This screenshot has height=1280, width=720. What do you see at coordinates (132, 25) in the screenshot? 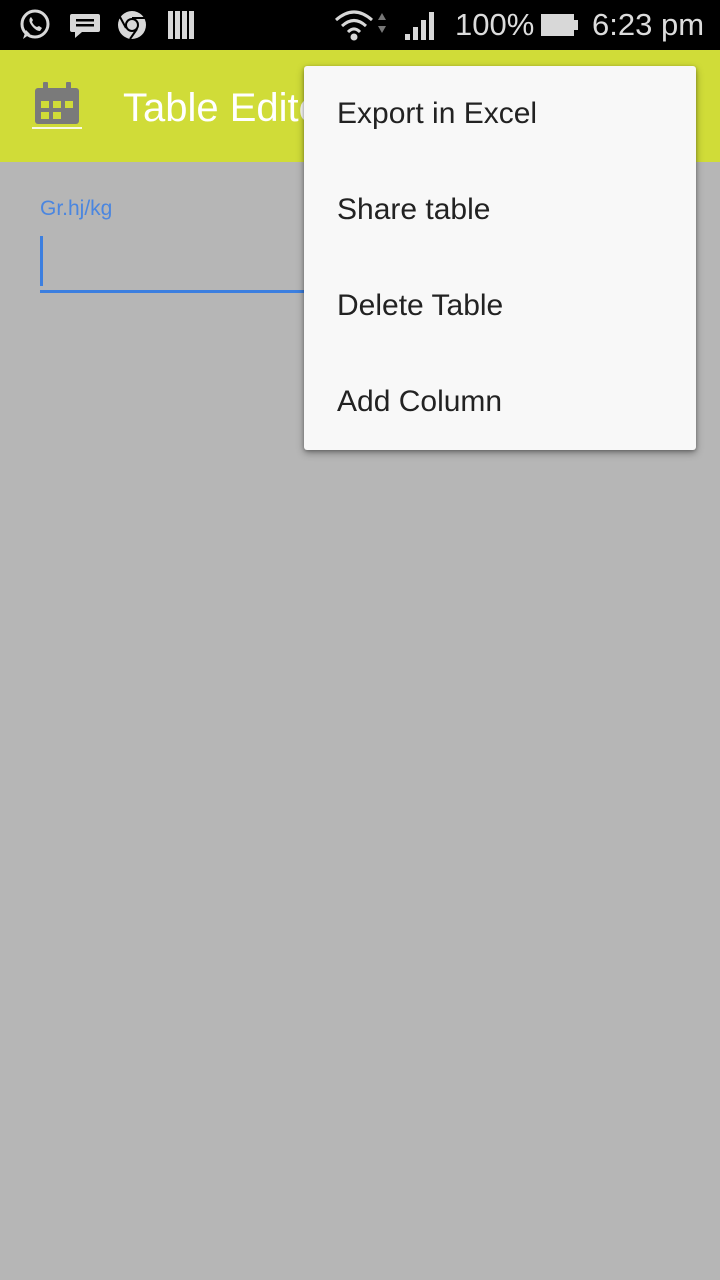
I see `chrome-icon` at bounding box center [132, 25].